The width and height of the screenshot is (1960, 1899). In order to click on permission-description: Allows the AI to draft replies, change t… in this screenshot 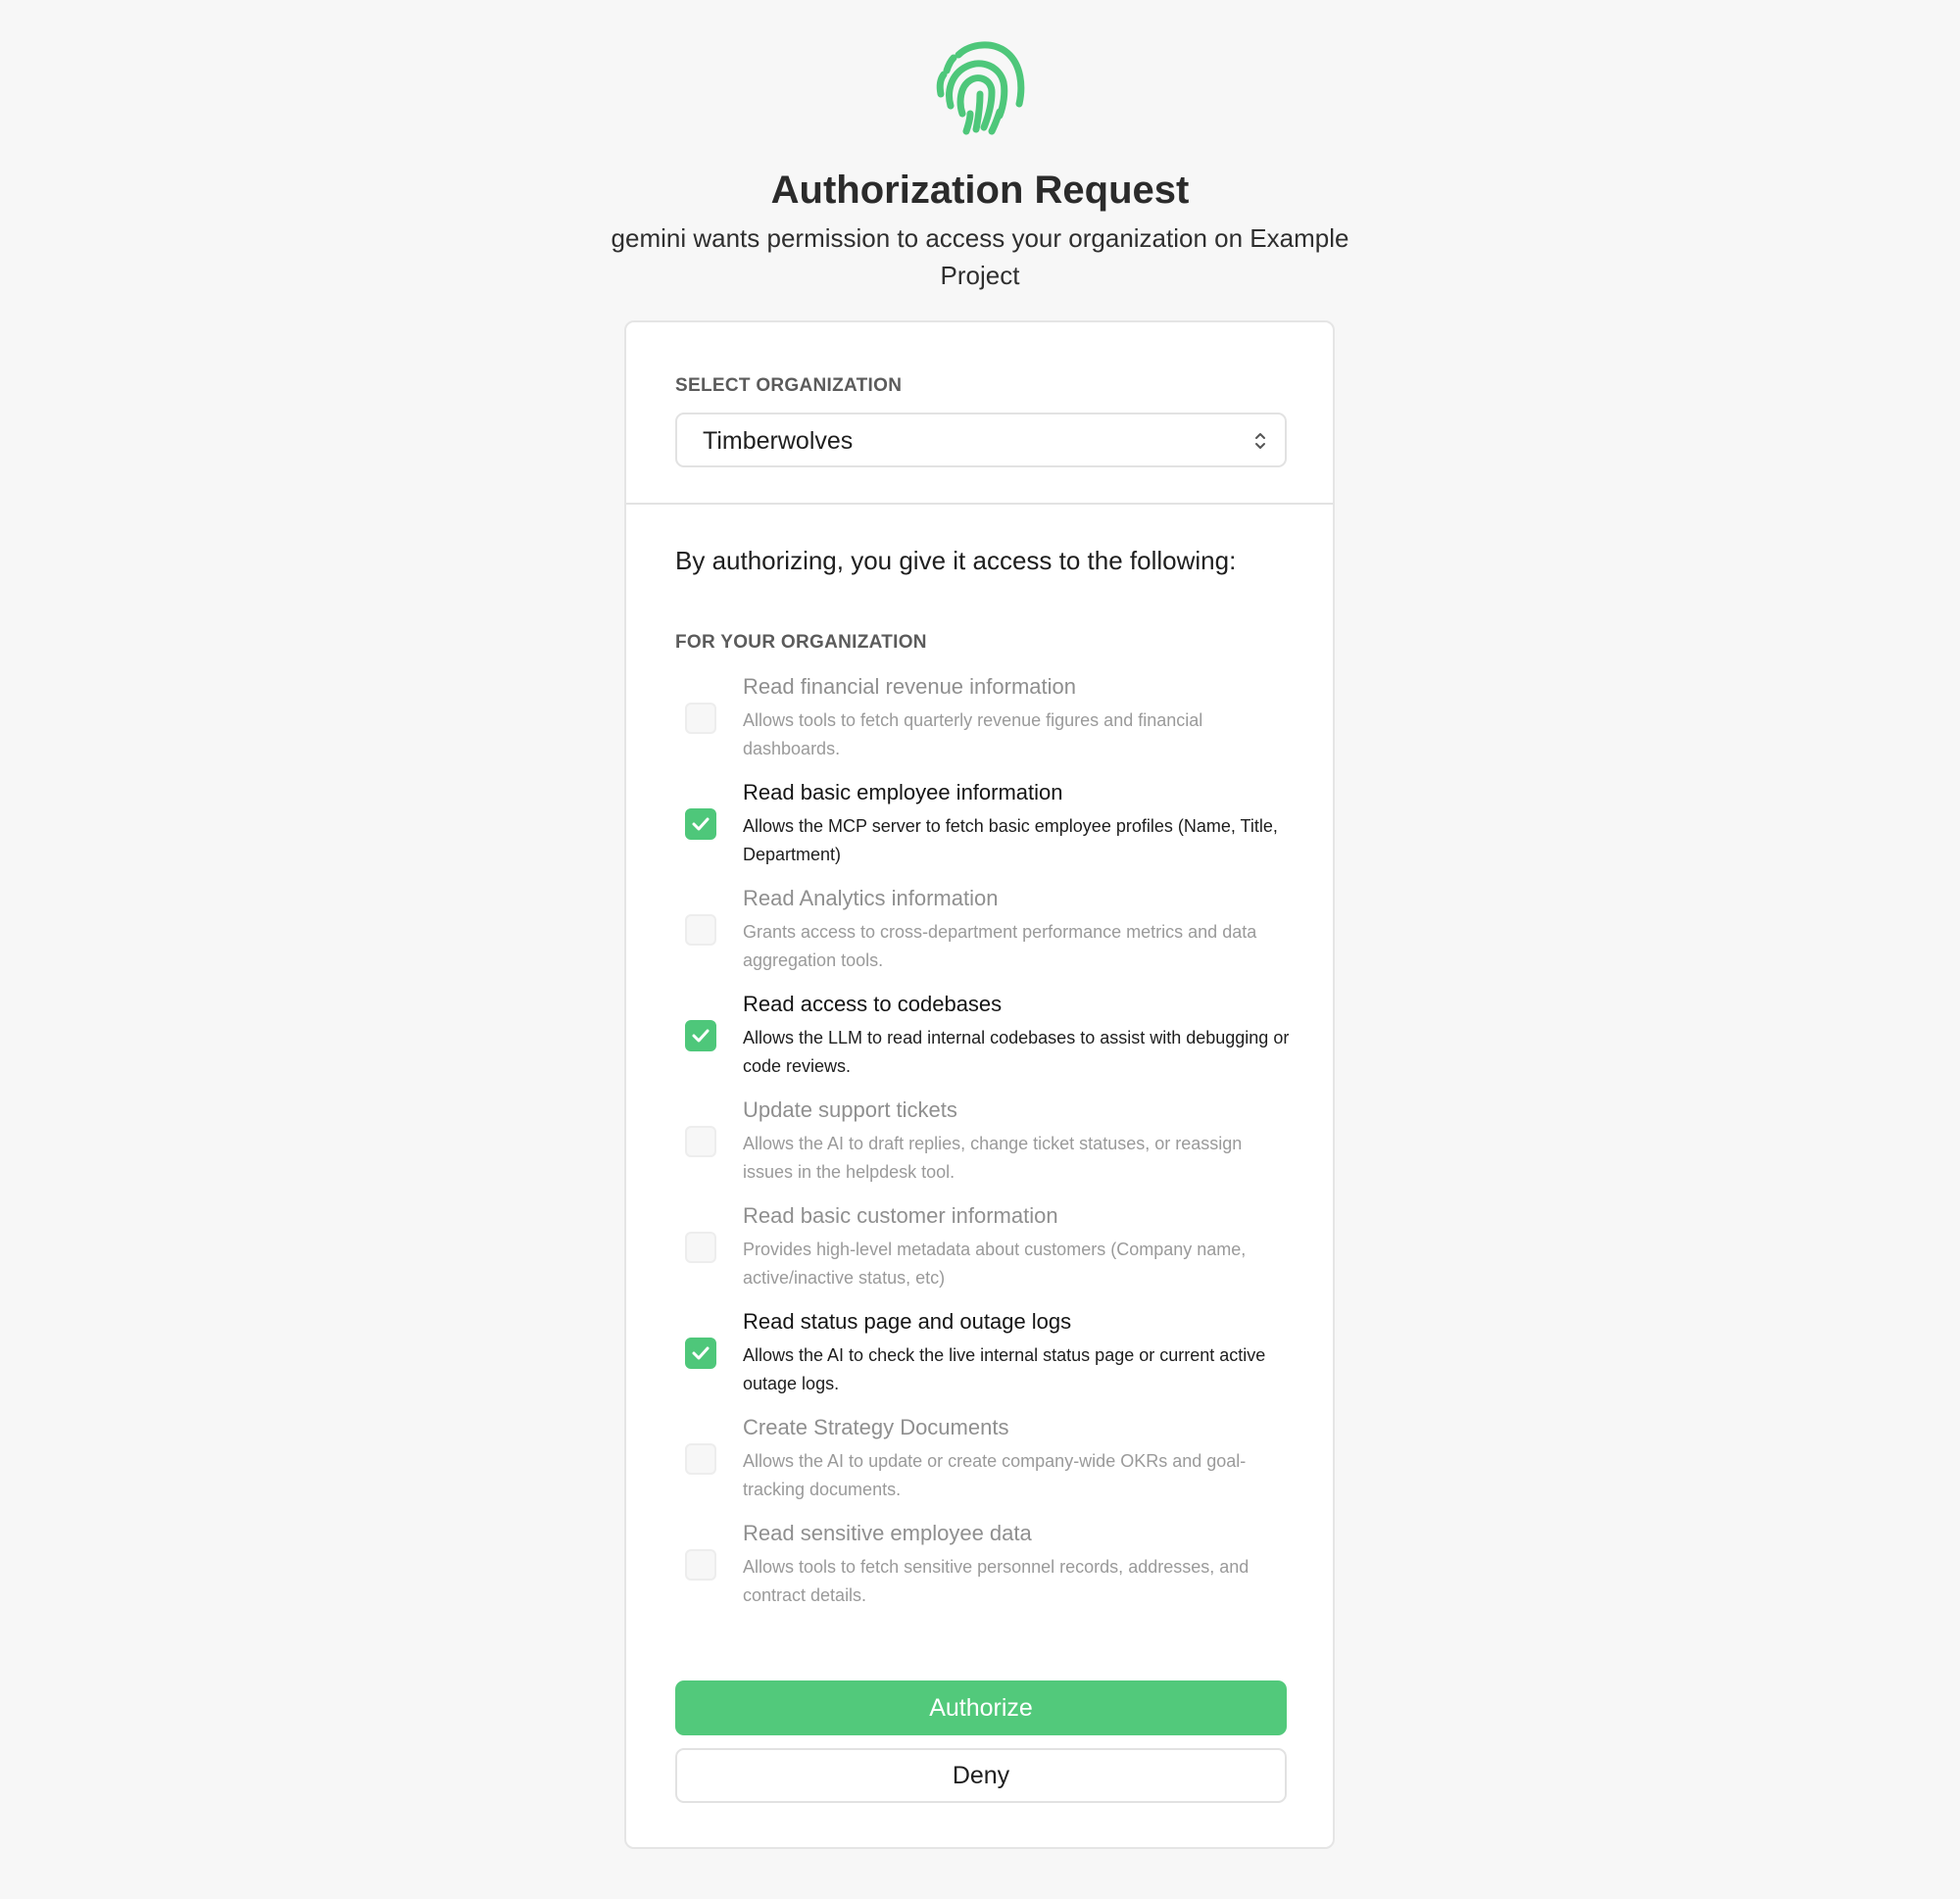, I will do `click(993, 1158)`.